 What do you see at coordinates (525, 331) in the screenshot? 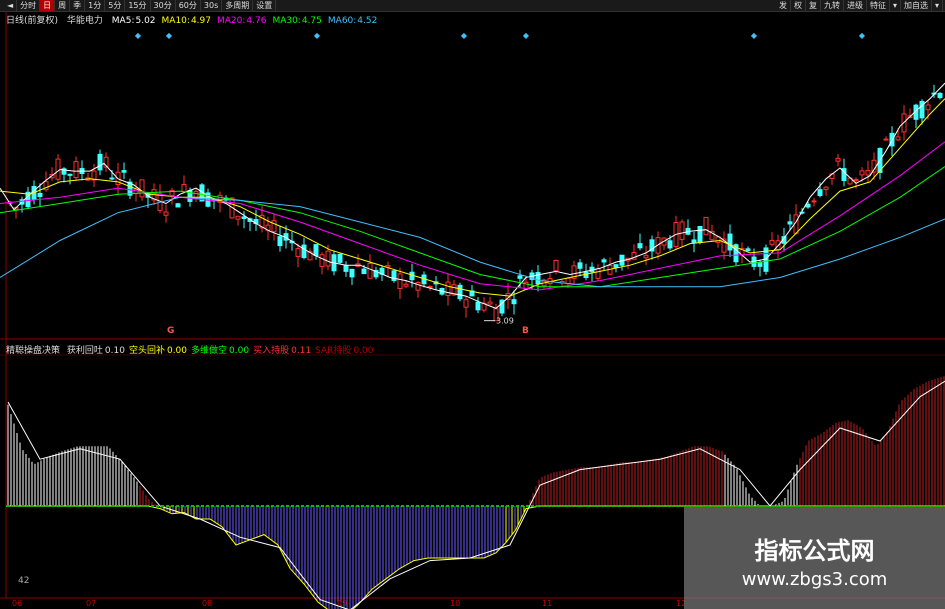
I see `marker-b: B` at bounding box center [525, 331].